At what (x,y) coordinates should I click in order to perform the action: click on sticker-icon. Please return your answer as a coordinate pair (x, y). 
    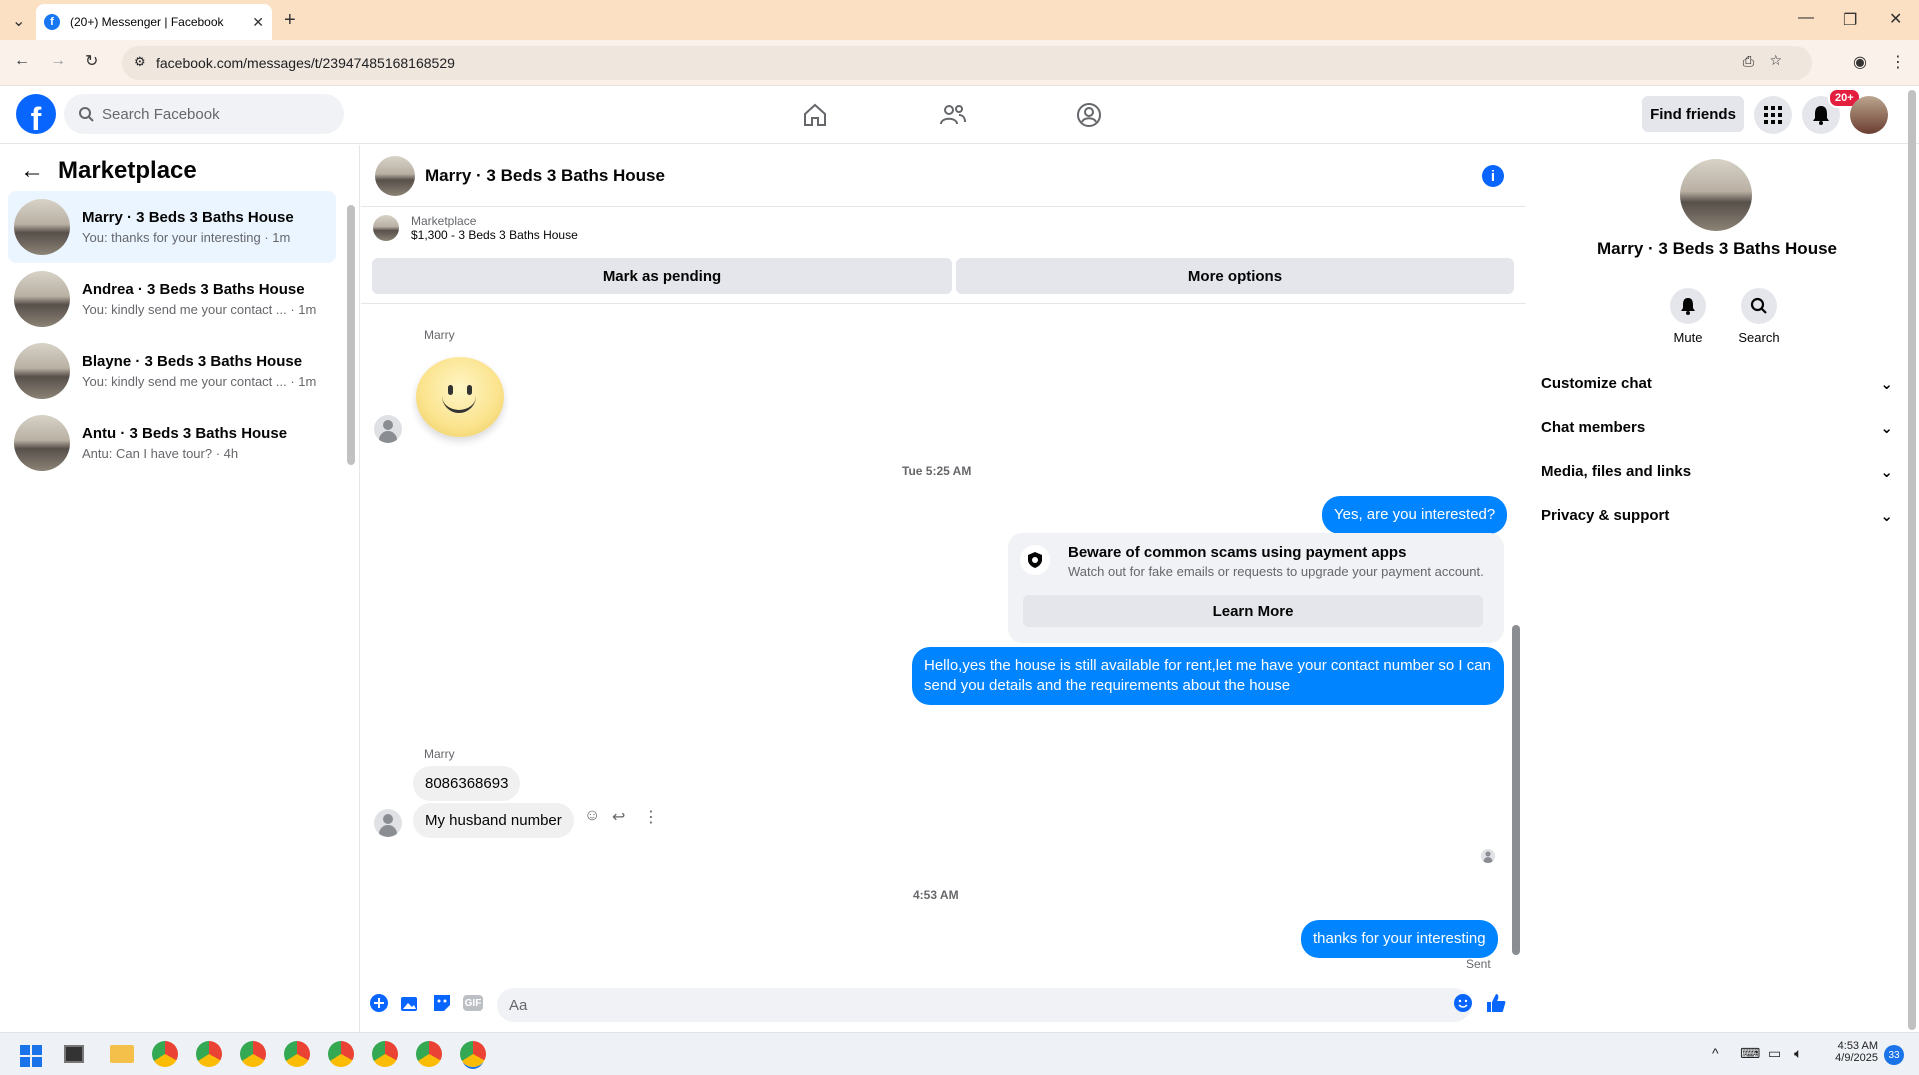
    Looking at the image, I should click on (442, 1003).